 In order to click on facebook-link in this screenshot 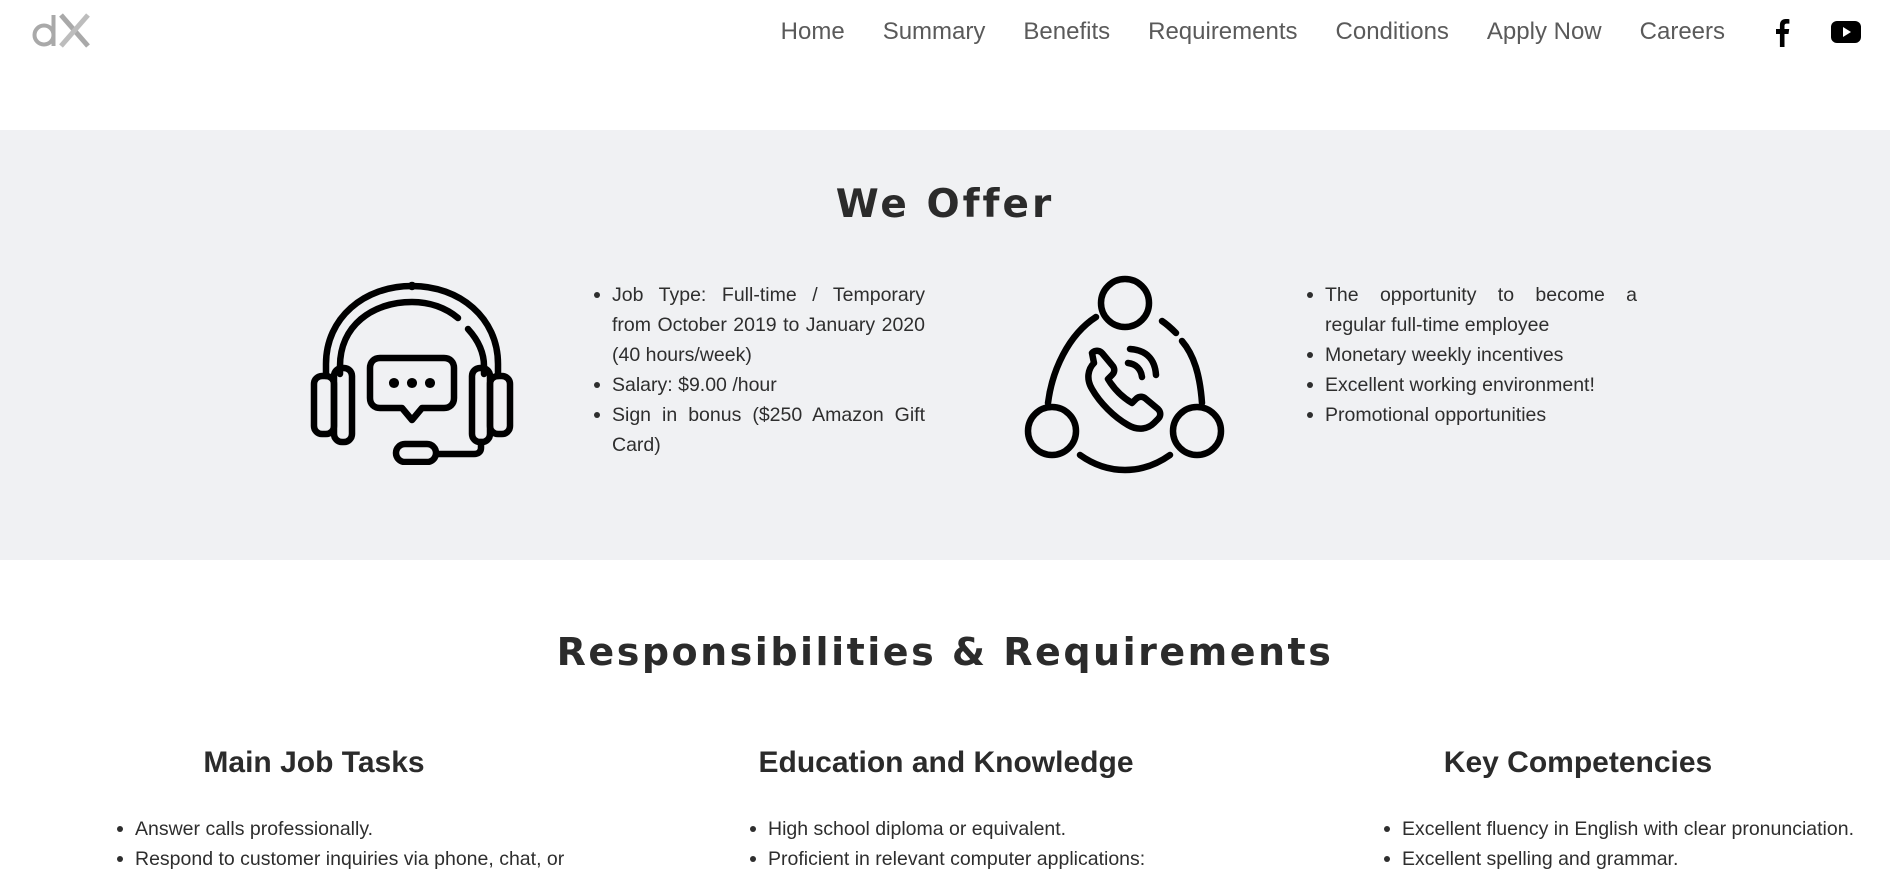, I will do `click(1782, 32)`.